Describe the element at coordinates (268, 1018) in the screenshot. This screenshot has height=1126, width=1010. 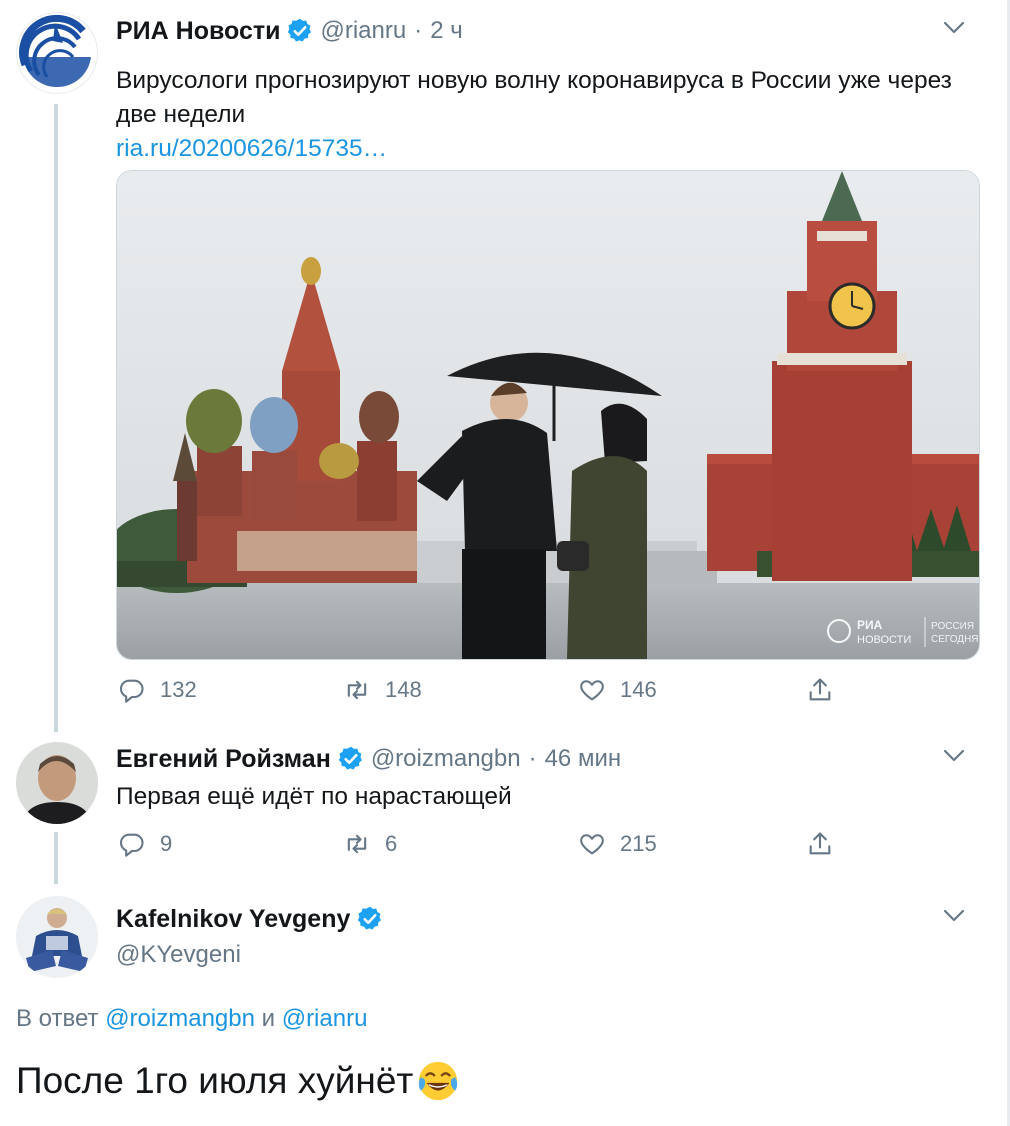
I see `replying-to-and: и` at that location.